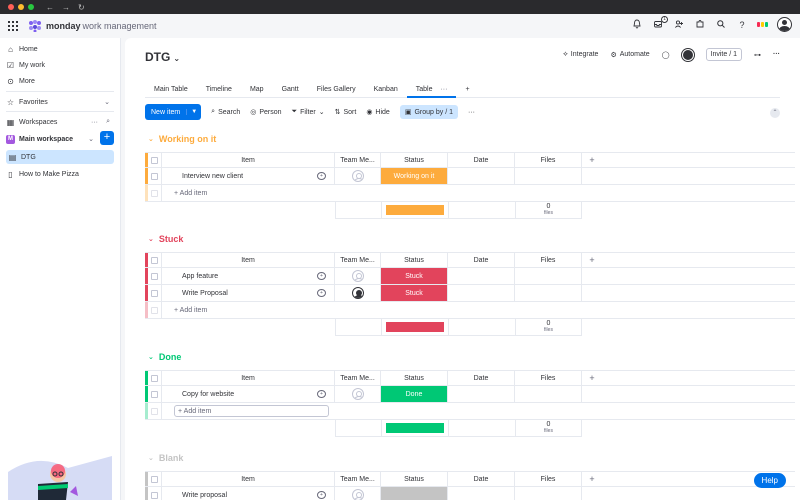 Image resolution: width=800 pixels, height=500 pixels. Describe the element at coordinates (629, 55) in the screenshot. I see `automate-button: ⚙ Automate` at that location.